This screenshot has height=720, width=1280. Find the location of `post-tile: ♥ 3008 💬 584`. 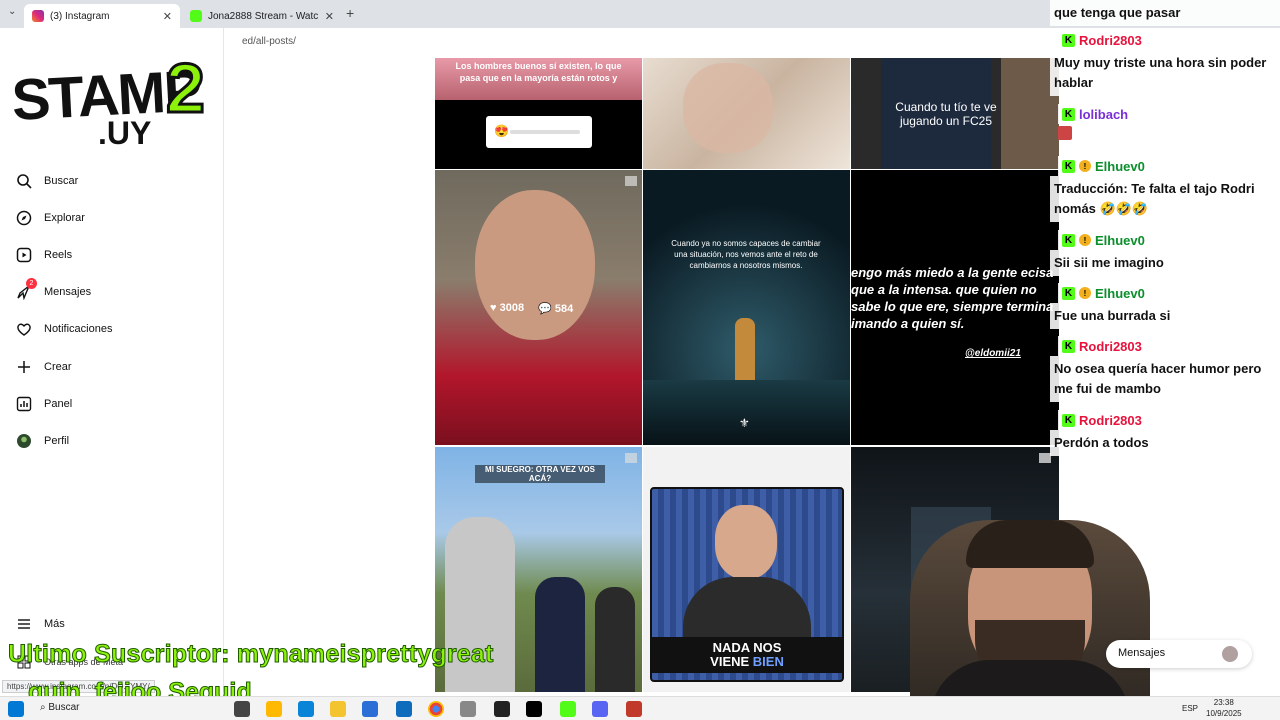

post-tile: ♥ 3008 💬 584 is located at coordinates (538, 307).